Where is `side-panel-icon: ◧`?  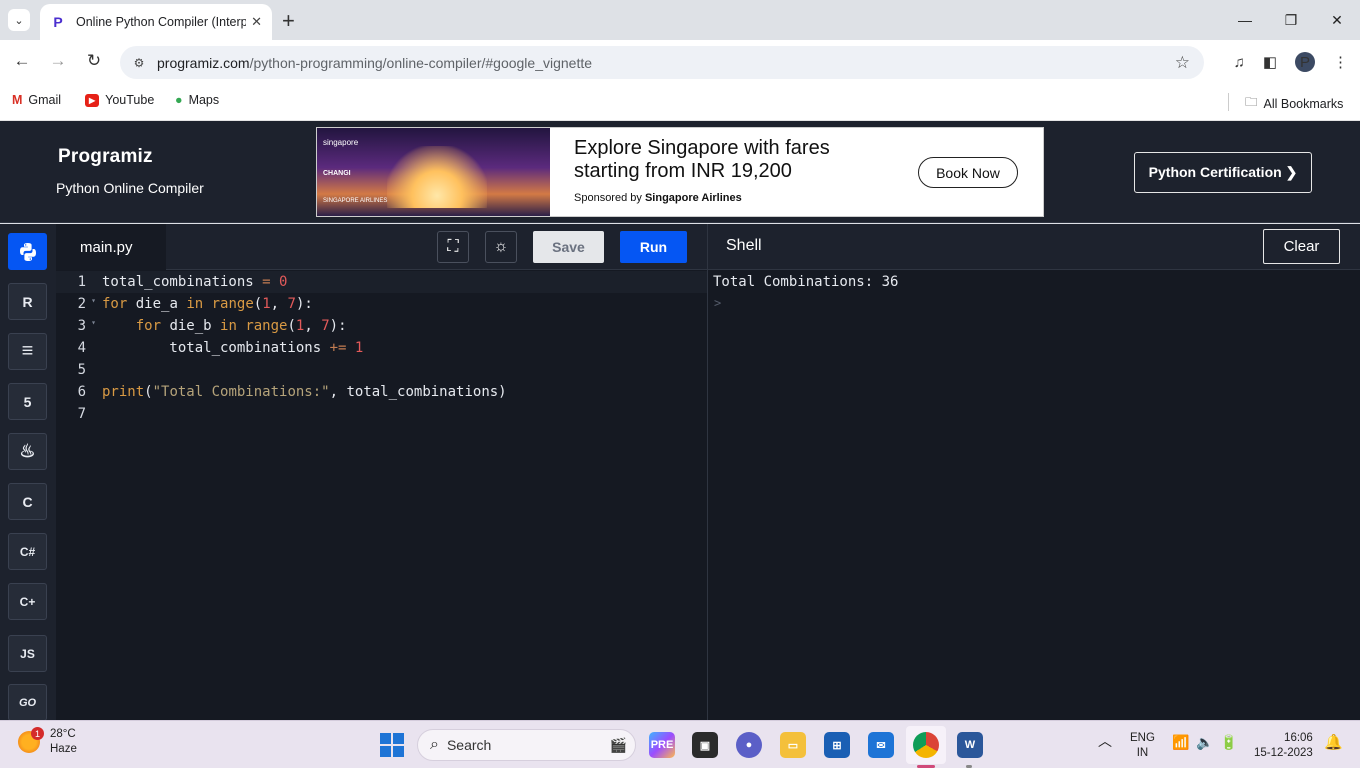 side-panel-icon: ◧ is located at coordinates (1270, 62).